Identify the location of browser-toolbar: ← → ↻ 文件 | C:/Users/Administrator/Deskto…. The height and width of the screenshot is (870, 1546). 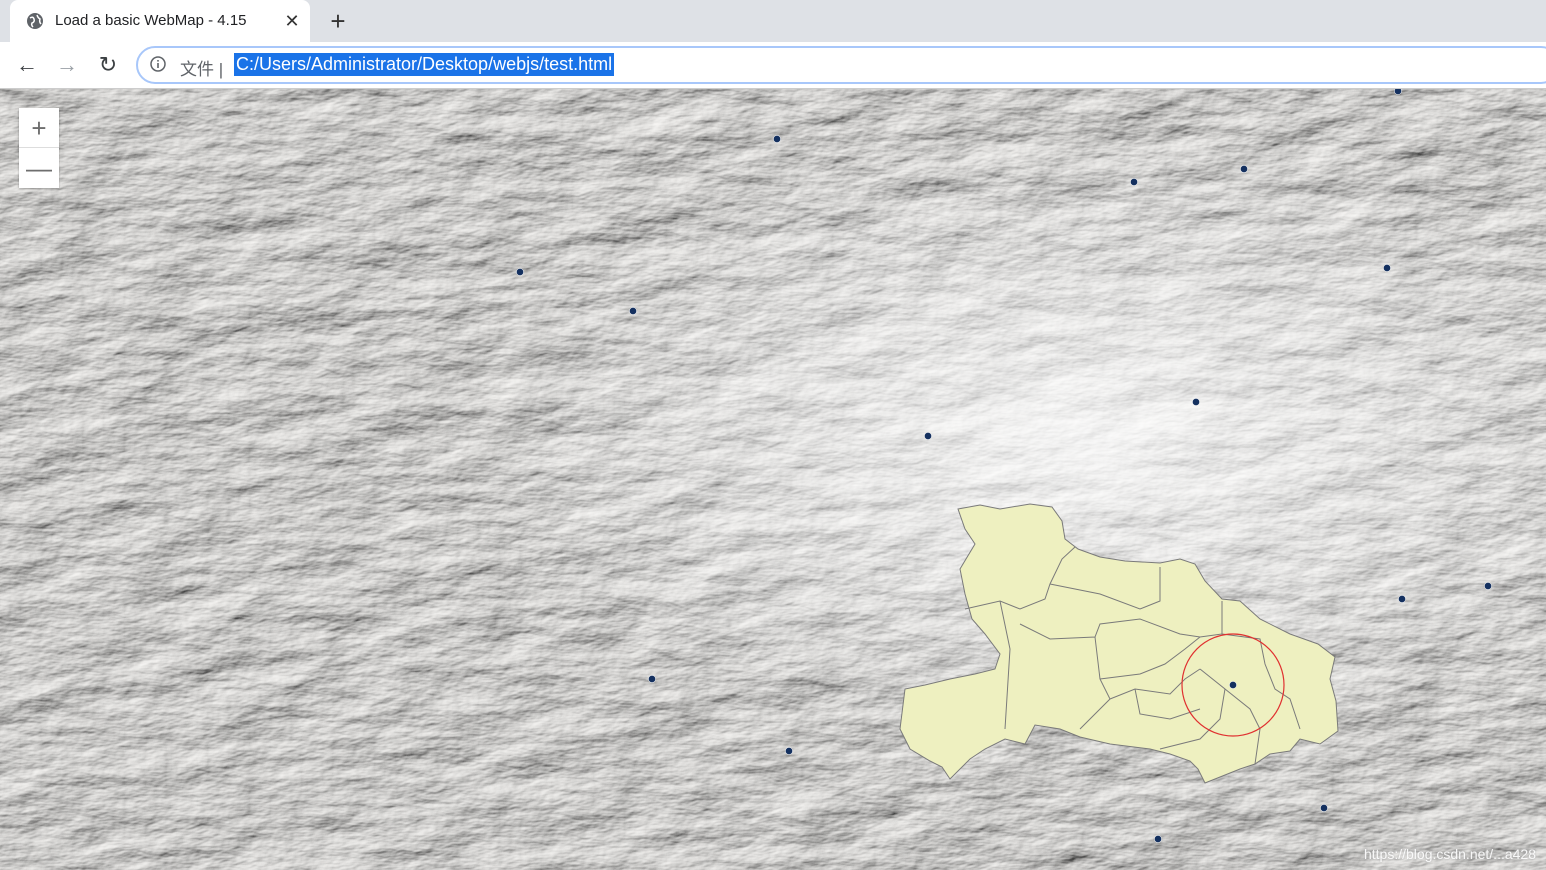
(773, 65).